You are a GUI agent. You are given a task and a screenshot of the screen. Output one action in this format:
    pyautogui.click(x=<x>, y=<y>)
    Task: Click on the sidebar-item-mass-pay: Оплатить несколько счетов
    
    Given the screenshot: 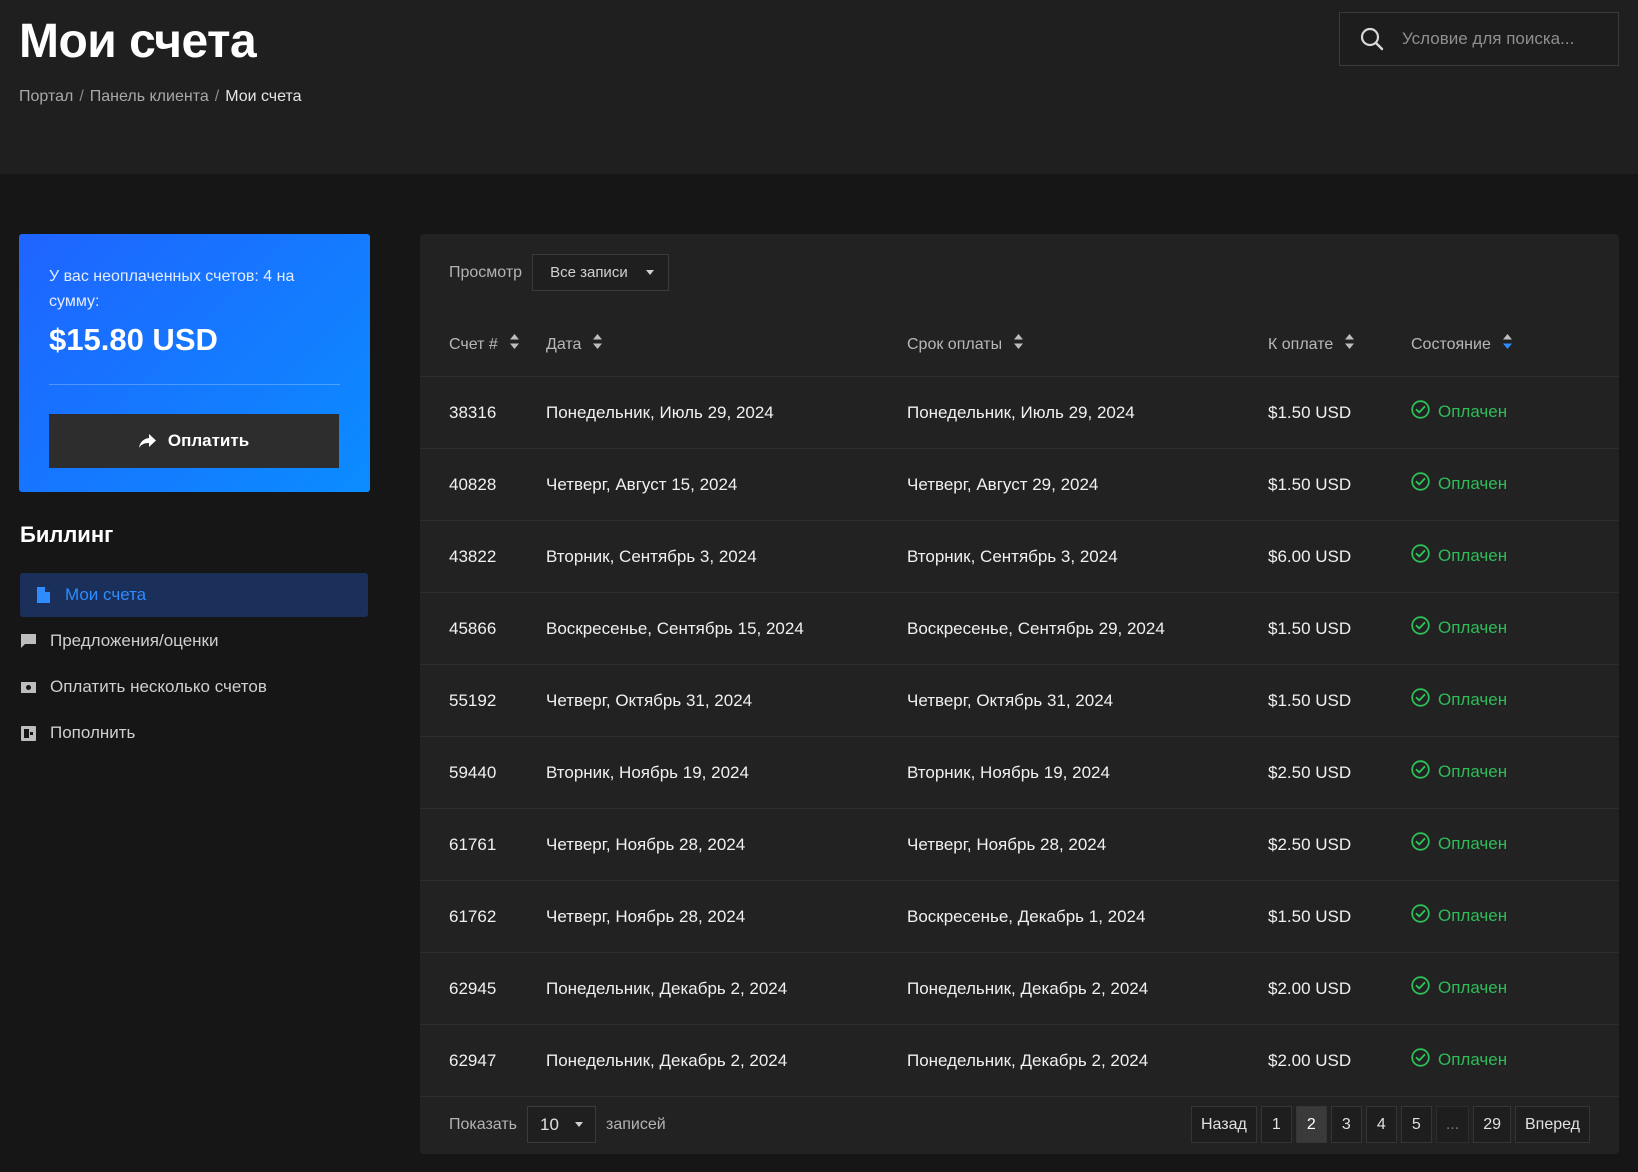 What is the action you would take?
    pyautogui.click(x=194, y=687)
    